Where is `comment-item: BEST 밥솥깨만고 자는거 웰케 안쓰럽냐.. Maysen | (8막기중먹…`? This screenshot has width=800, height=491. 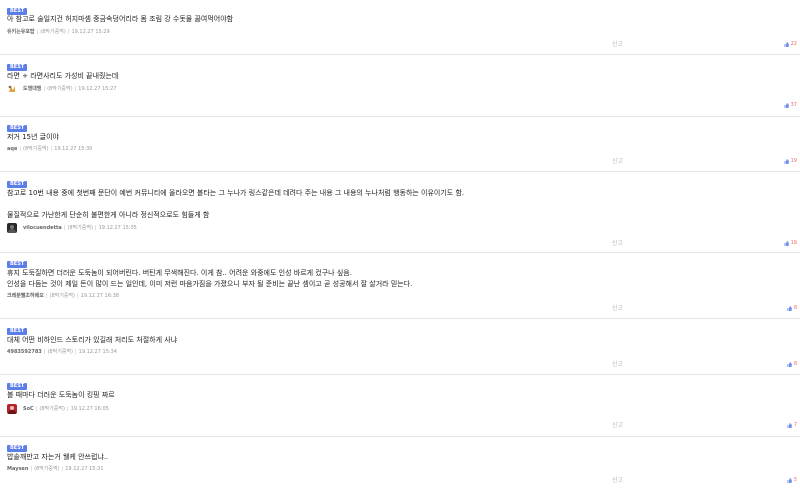 comment-item: BEST 밥솥깨만고 자는거 웰케 안쓰럽냐.. Maysen | (8막기중먹… is located at coordinates (400, 464).